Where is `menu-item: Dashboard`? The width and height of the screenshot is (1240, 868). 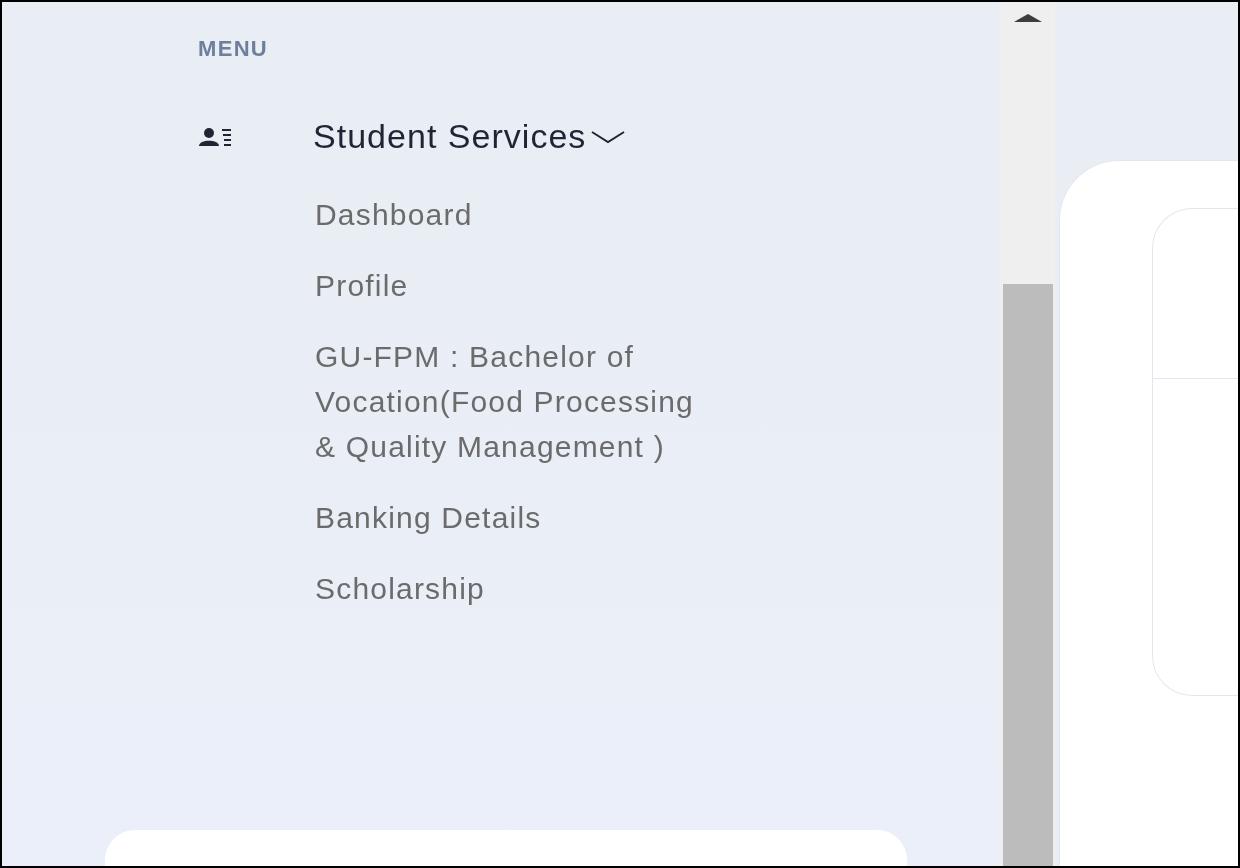 menu-item: Dashboard is located at coordinates (510, 214).